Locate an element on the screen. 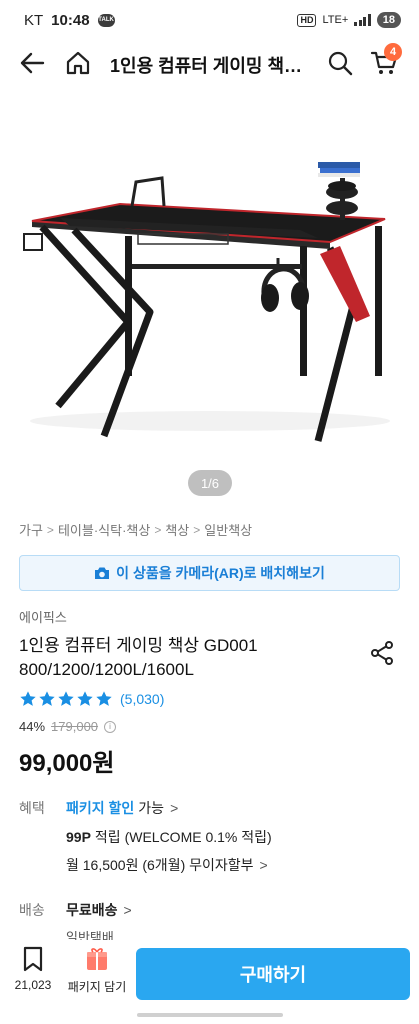 The height and width of the screenshot is (1024, 419). ar-placement-button: 이 상품을 카메라(AR)로 배치해보기 is located at coordinates (209, 573).